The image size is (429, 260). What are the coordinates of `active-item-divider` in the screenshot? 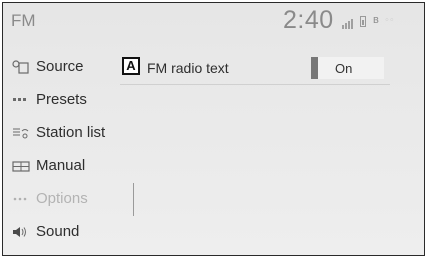 It's located at (133, 199).